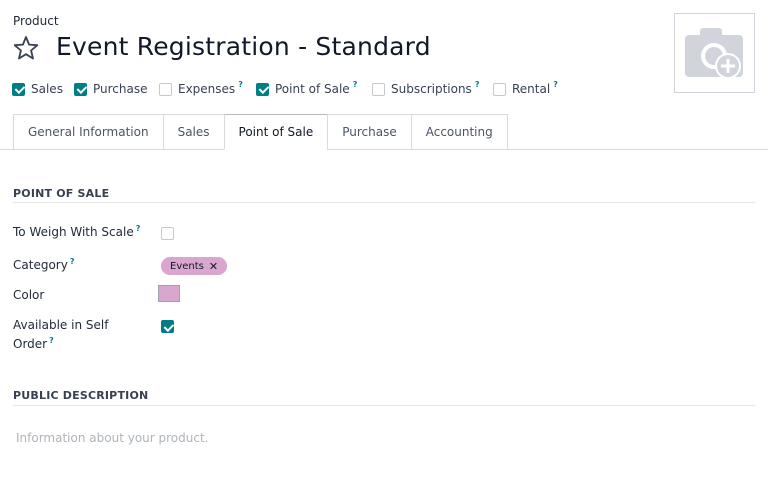 The image size is (768, 491). I want to click on category-tag: Events ✕, so click(194, 266).